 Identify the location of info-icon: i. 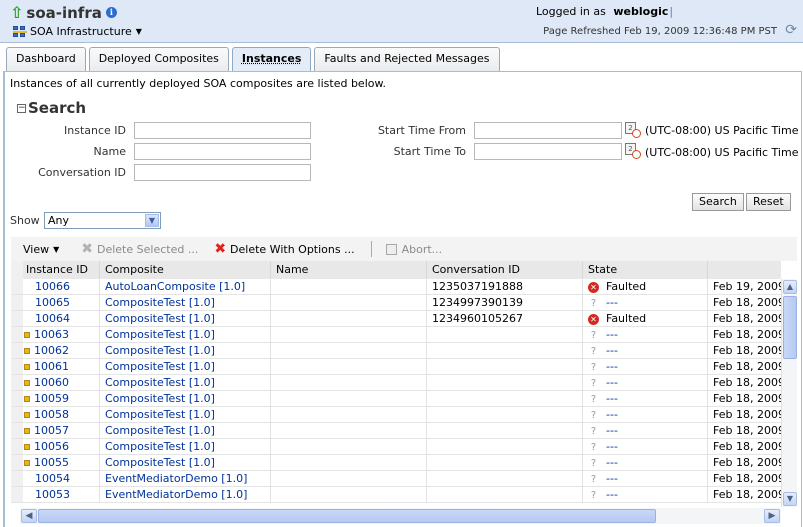
(111, 12).